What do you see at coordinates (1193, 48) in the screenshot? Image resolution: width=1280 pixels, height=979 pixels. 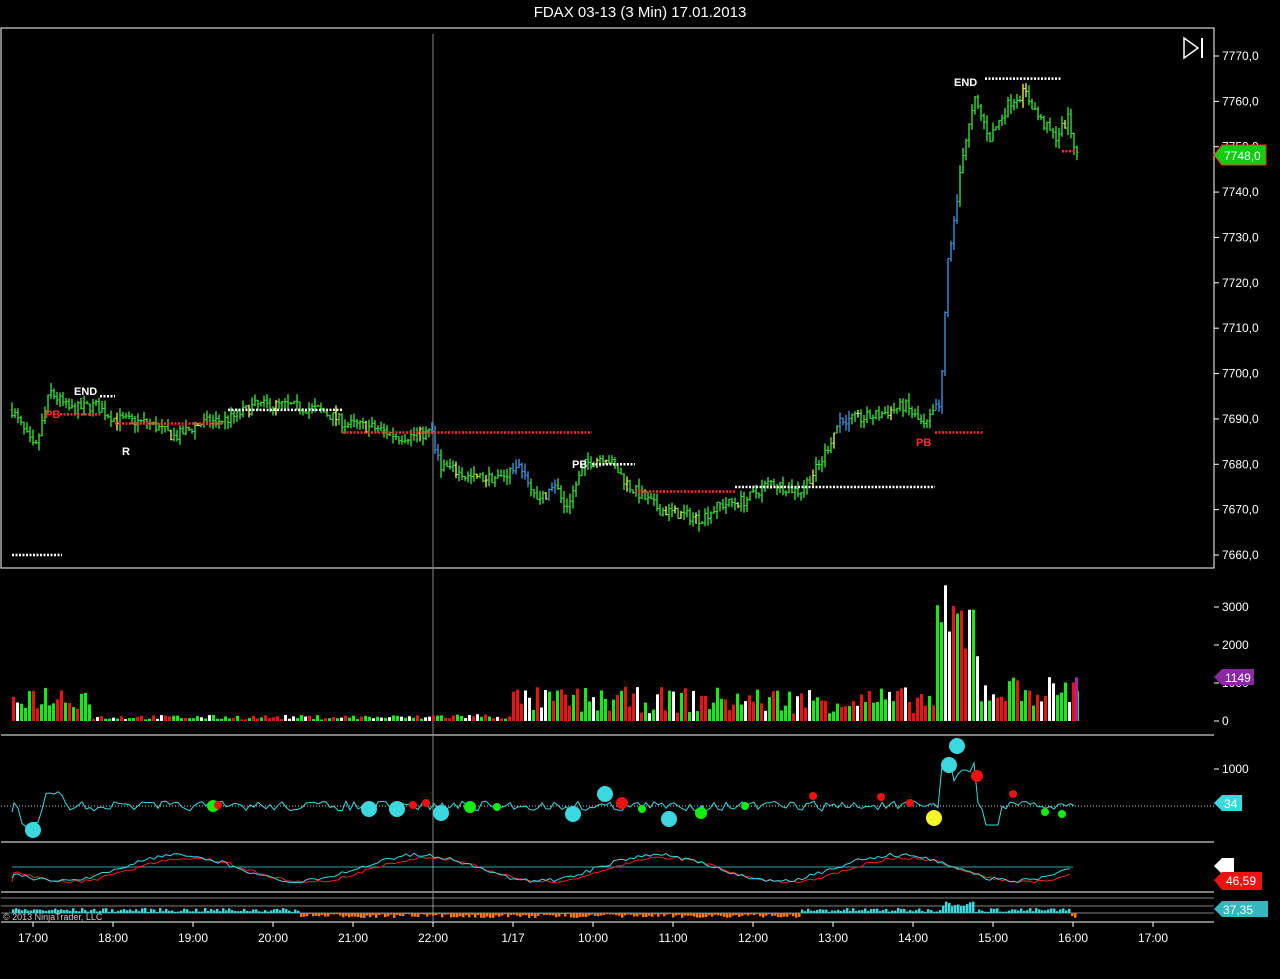 I see `skip-to-end-icon` at bounding box center [1193, 48].